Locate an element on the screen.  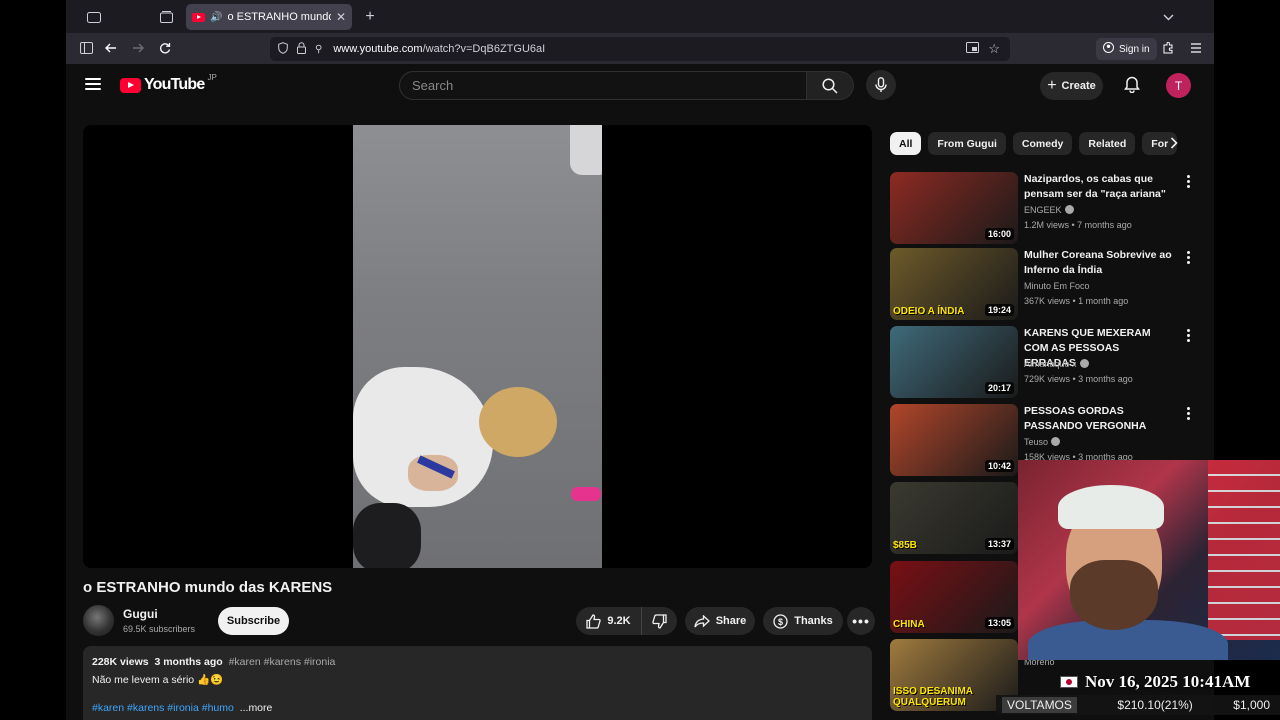
thumbnail-caption: ODEIO A ÍNDIA is located at coordinates (929, 311).